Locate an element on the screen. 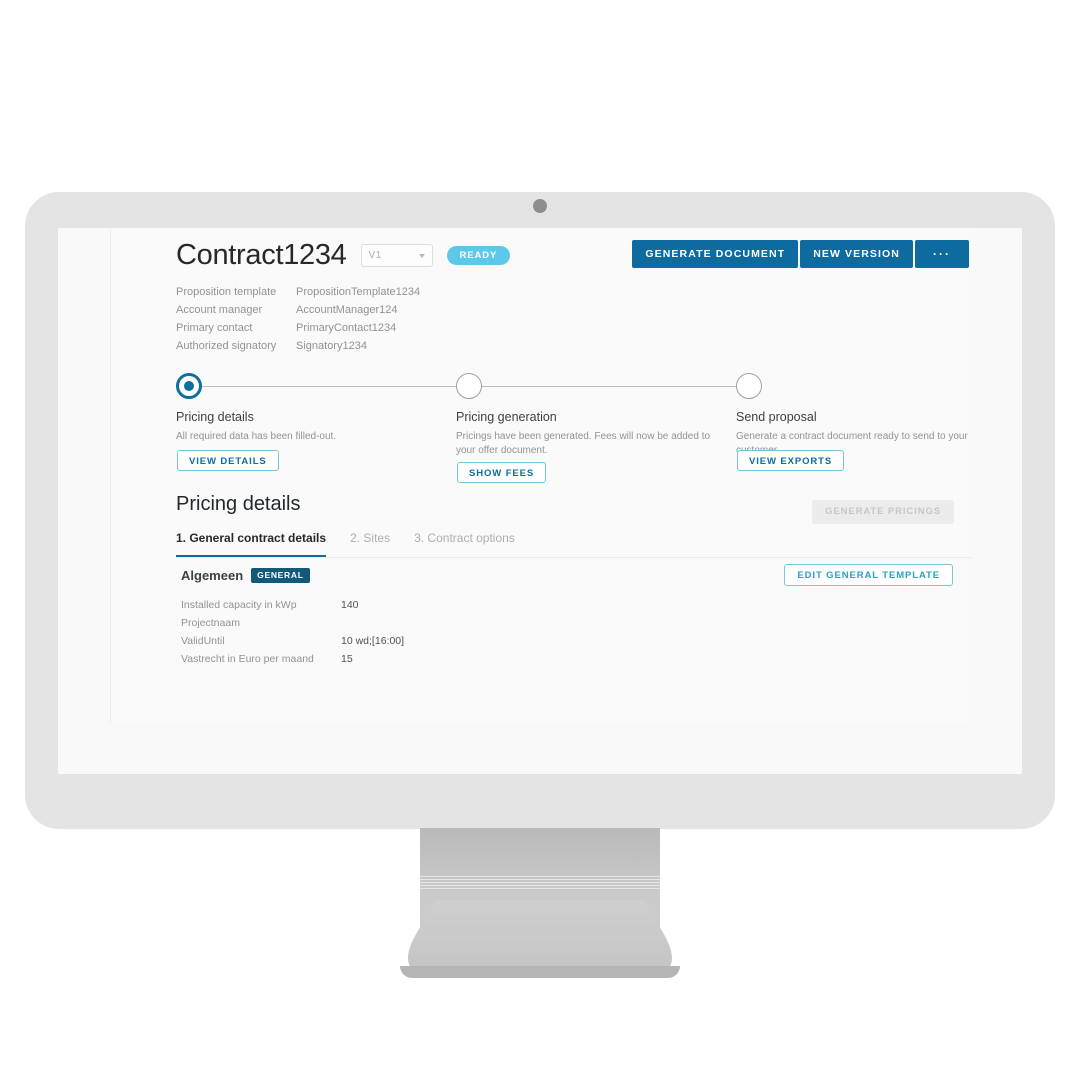 Image resolution: width=1080 pixels, height=1080 pixels. row-value: 10 wd;[16:00] is located at coordinates (373, 641).